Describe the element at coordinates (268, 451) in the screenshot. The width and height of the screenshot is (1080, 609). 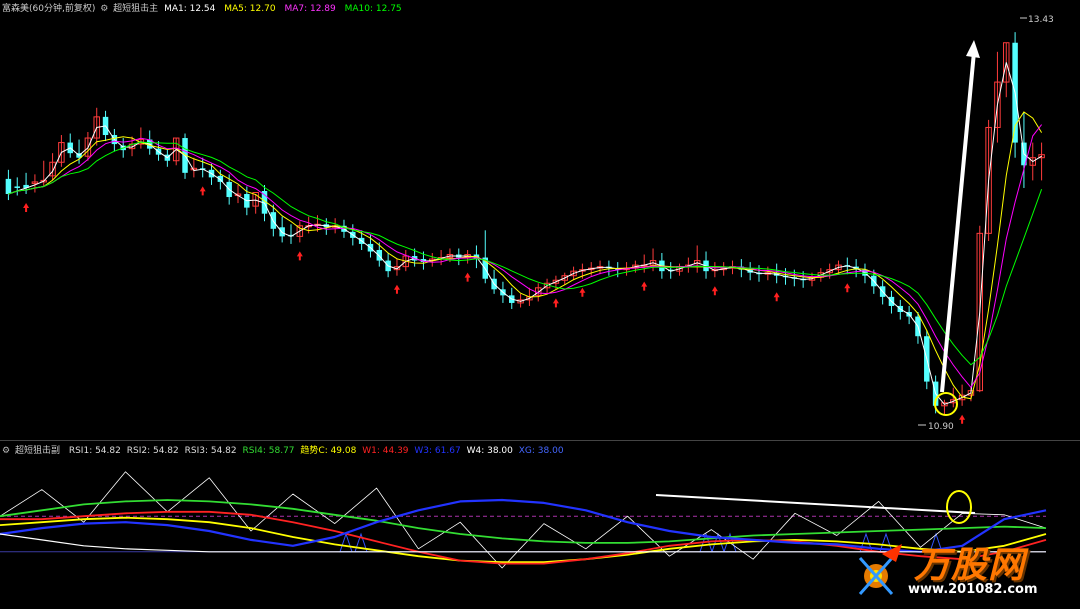
I see `rsi4-value: RSI4: 58.77` at that location.